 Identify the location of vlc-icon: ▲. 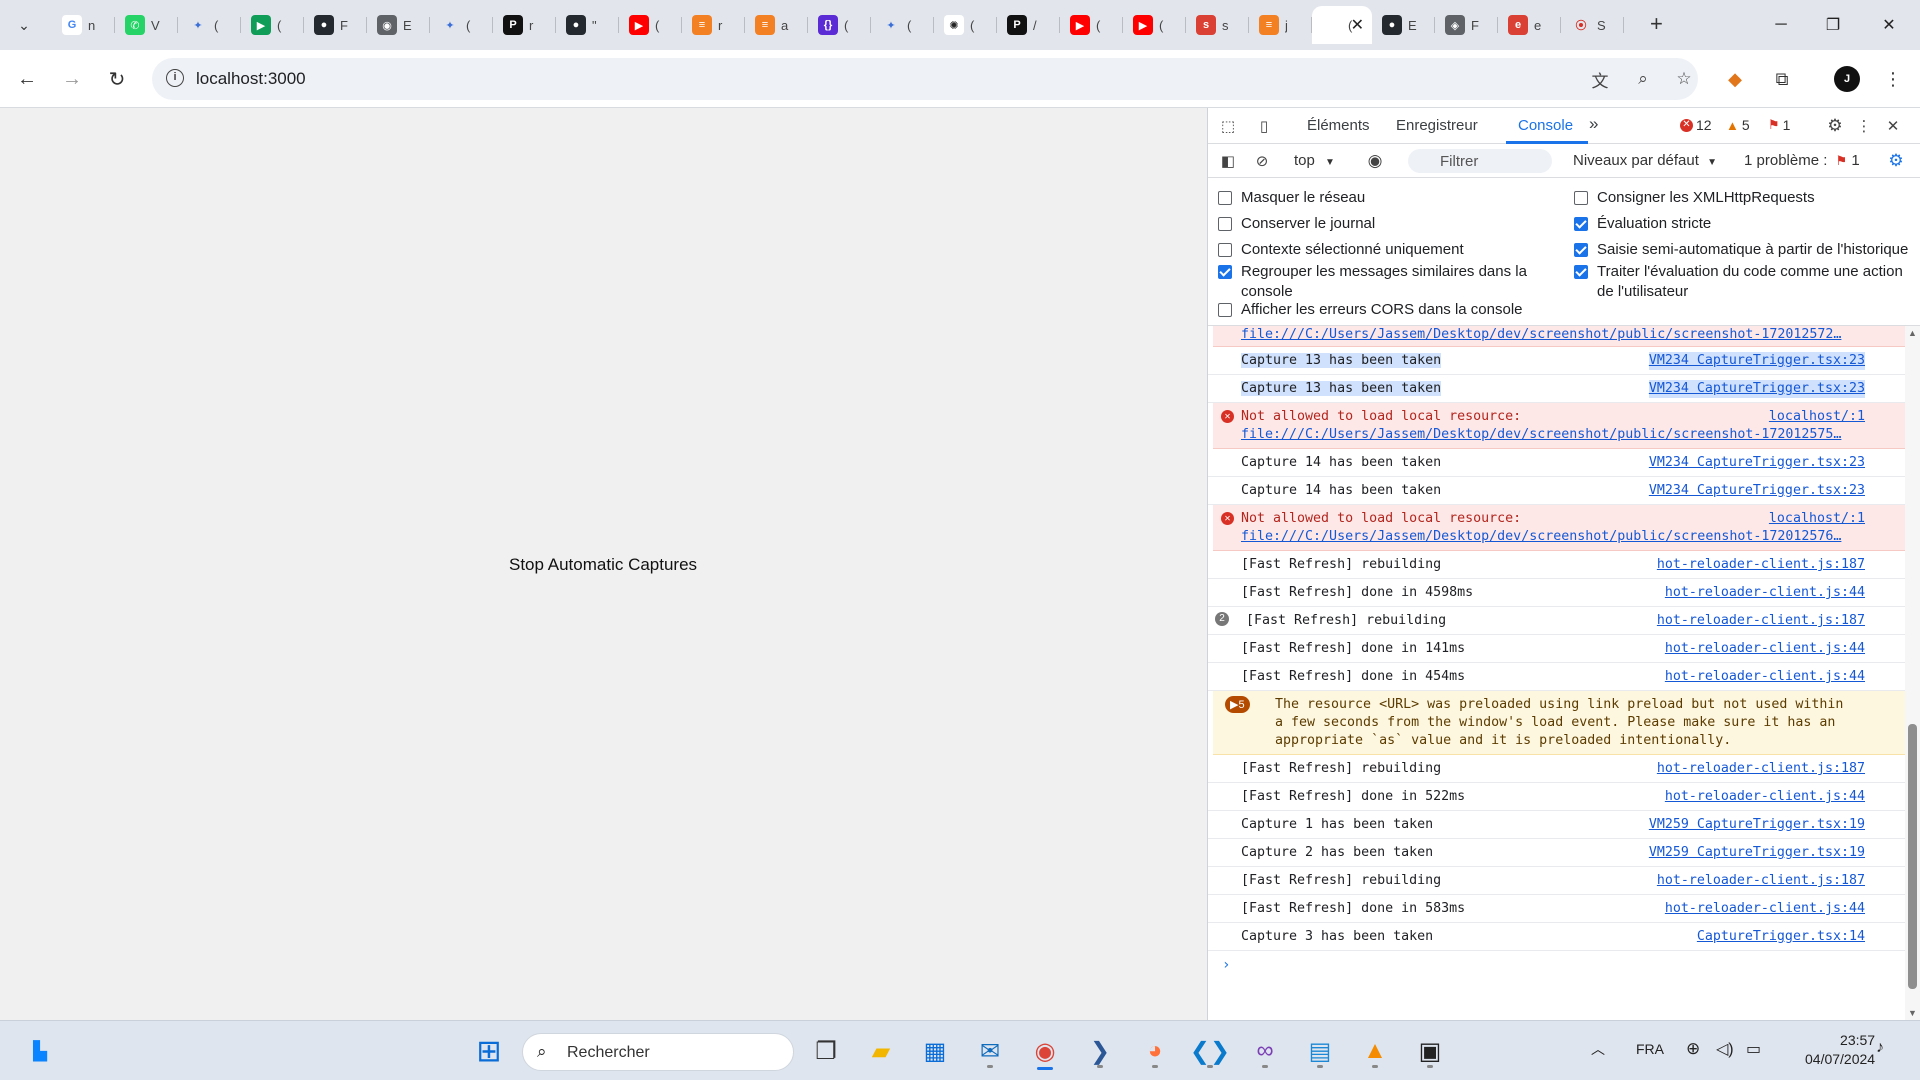
(1375, 1051).